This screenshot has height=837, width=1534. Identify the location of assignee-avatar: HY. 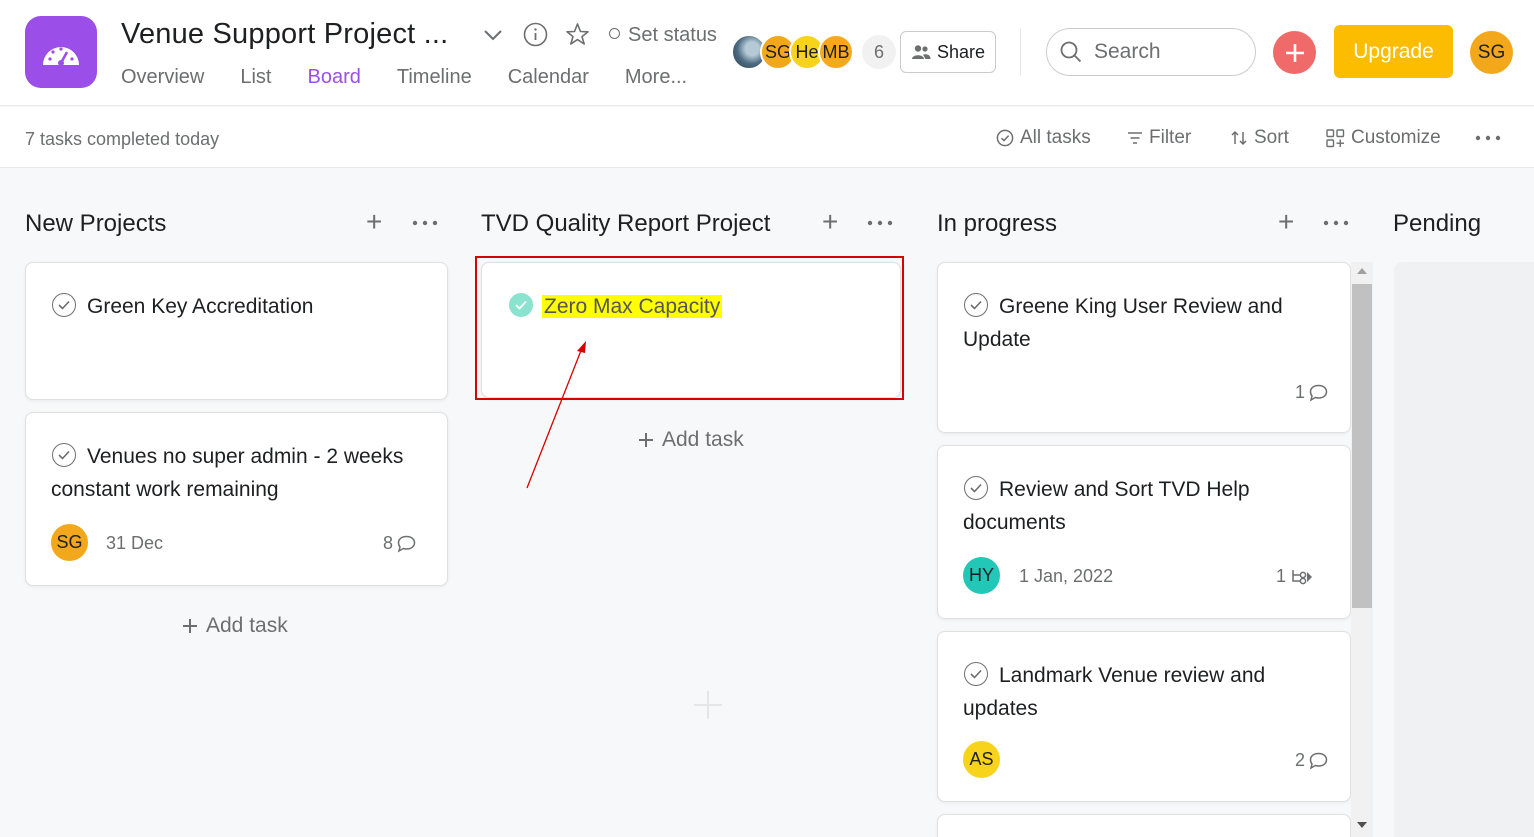
(981, 575).